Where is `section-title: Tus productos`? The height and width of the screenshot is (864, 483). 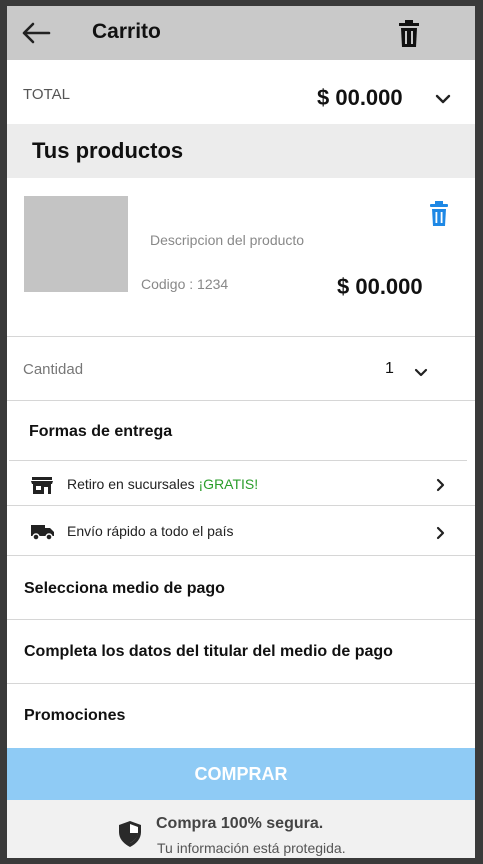
section-title: Tus productos is located at coordinates (108, 150).